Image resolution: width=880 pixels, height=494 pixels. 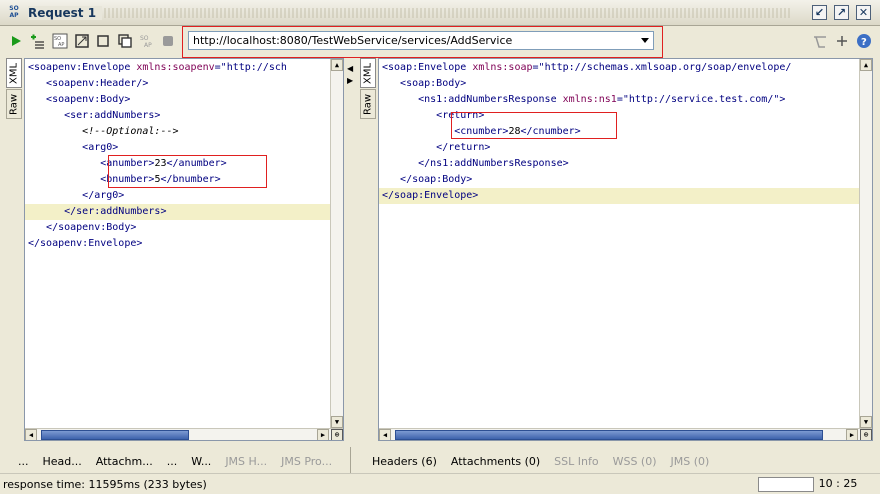 What do you see at coordinates (625, 116) in the screenshot?
I see `code-line: <return>` at bounding box center [625, 116].